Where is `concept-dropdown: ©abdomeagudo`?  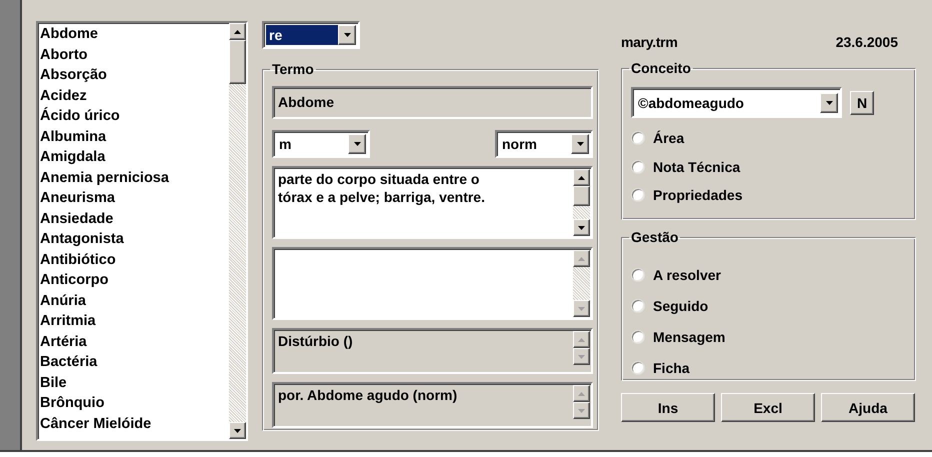
concept-dropdown: ©abdomeagudo is located at coordinates (736, 102).